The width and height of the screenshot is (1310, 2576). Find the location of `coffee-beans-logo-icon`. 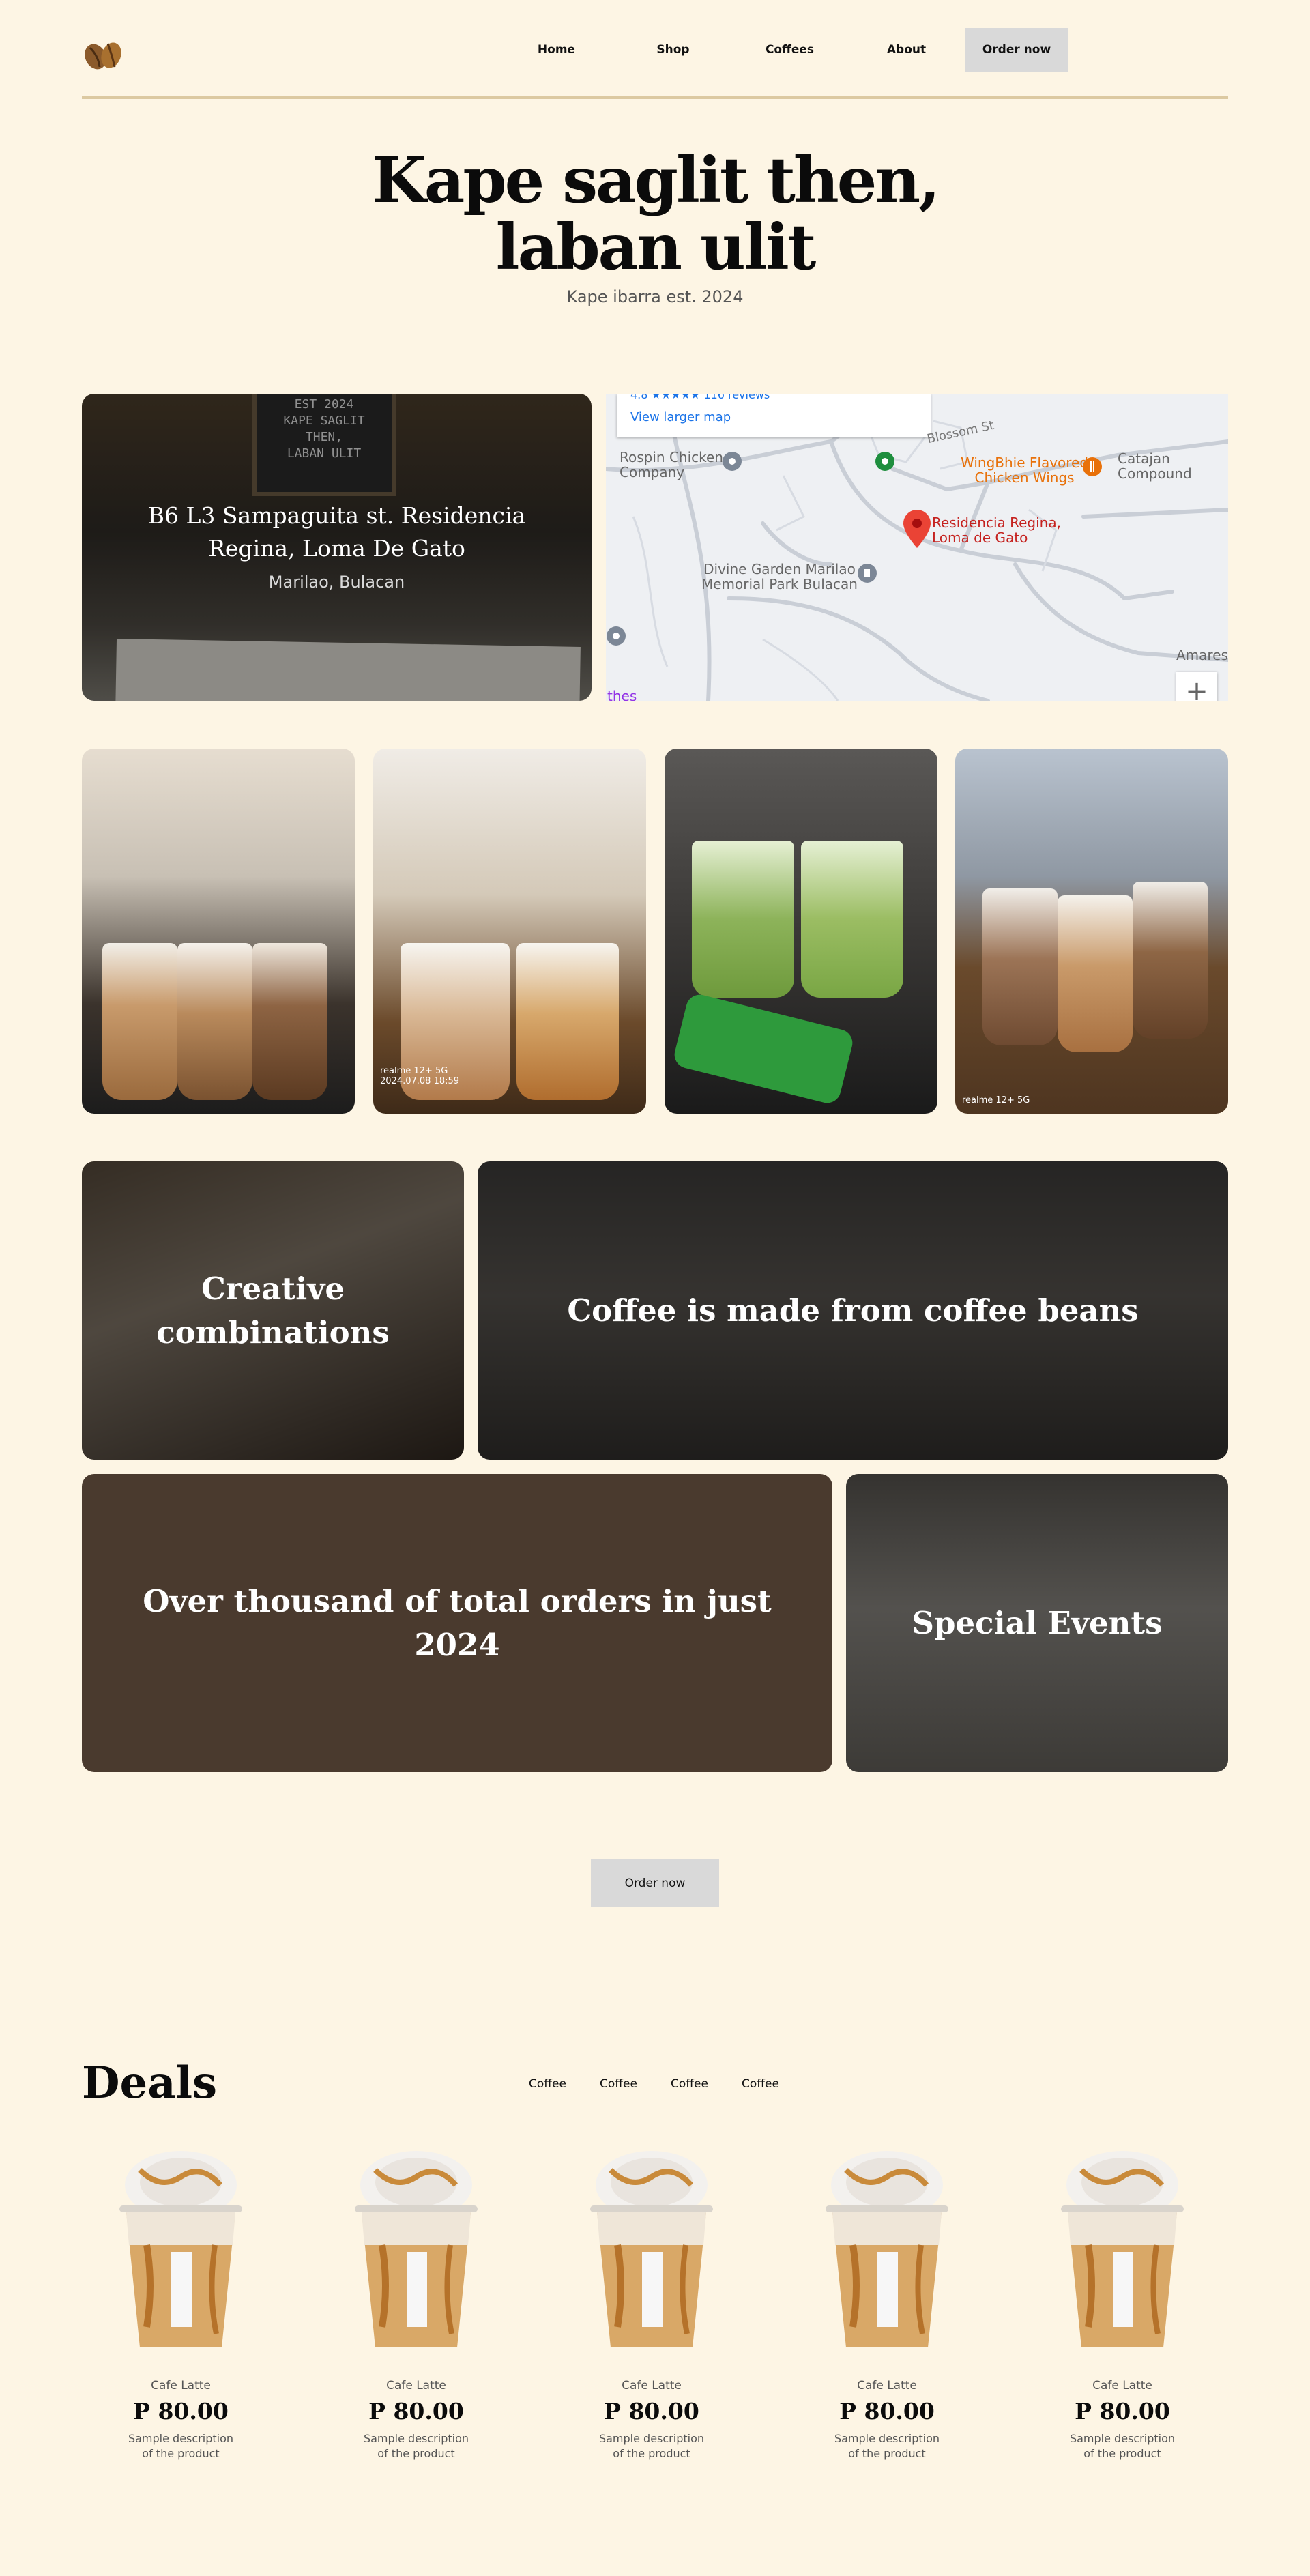

coffee-beans-logo-icon is located at coordinates (103, 55).